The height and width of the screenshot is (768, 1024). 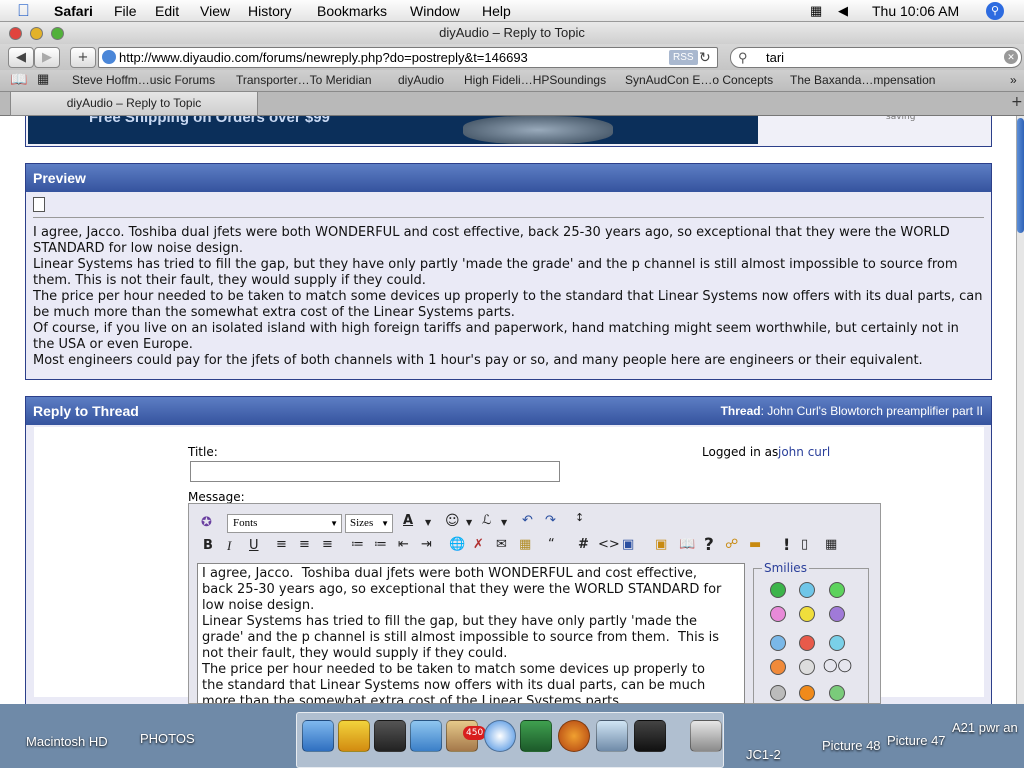 What do you see at coordinates (709, 545) in the screenshot?
I see `help-icon: ?` at bounding box center [709, 545].